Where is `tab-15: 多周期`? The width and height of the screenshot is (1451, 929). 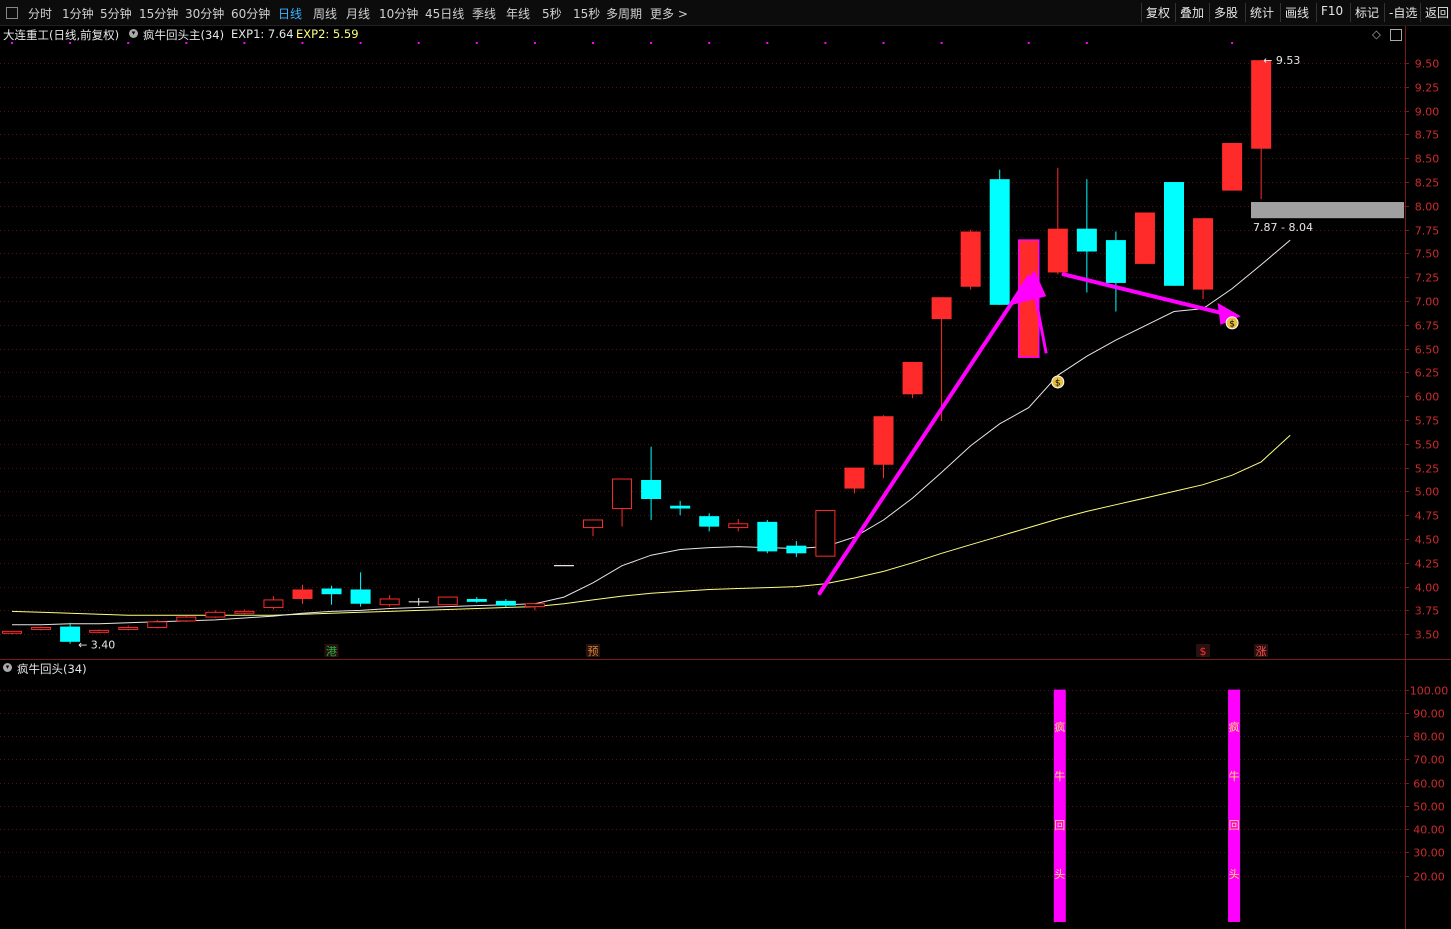
tab-15: 多周期 is located at coordinates (624, 13).